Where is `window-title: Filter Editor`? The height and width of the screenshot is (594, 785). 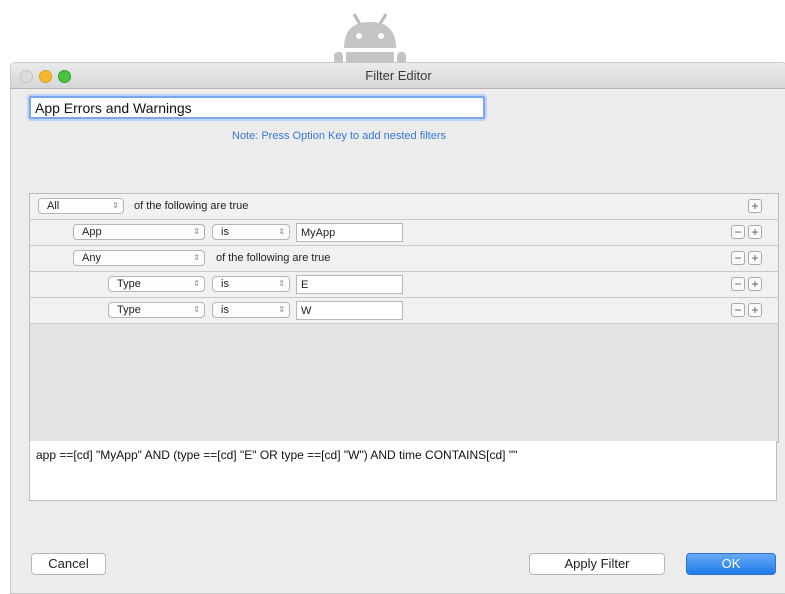
window-title: Filter Editor is located at coordinates (398, 75).